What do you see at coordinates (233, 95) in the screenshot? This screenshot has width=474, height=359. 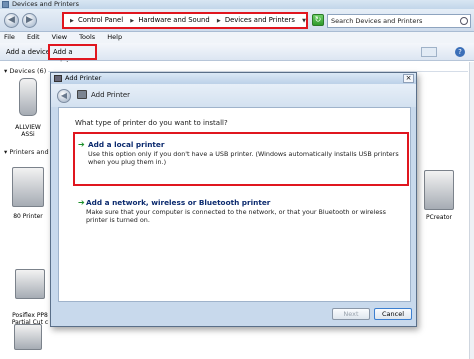 I see `dialog-nav: ◀ Add Printer` at bounding box center [233, 95].